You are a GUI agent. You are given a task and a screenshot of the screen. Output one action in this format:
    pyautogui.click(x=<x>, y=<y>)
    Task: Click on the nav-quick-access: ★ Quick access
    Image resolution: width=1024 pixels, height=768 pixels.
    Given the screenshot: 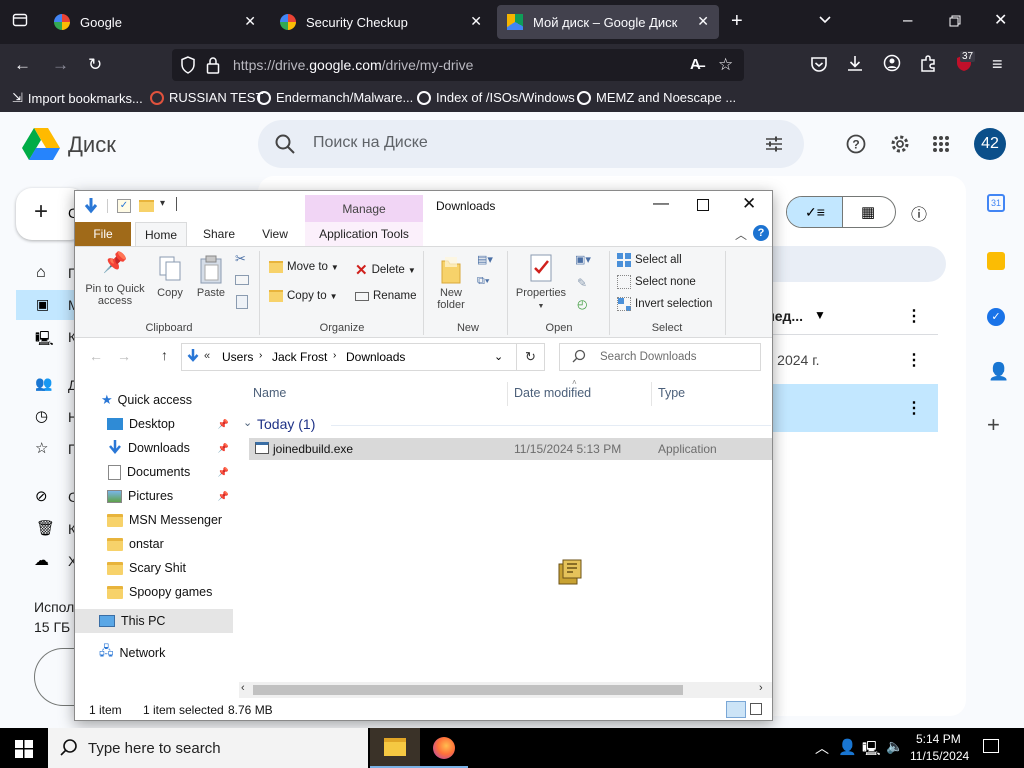 What is the action you would take?
    pyautogui.click(x=154, y=400)
    